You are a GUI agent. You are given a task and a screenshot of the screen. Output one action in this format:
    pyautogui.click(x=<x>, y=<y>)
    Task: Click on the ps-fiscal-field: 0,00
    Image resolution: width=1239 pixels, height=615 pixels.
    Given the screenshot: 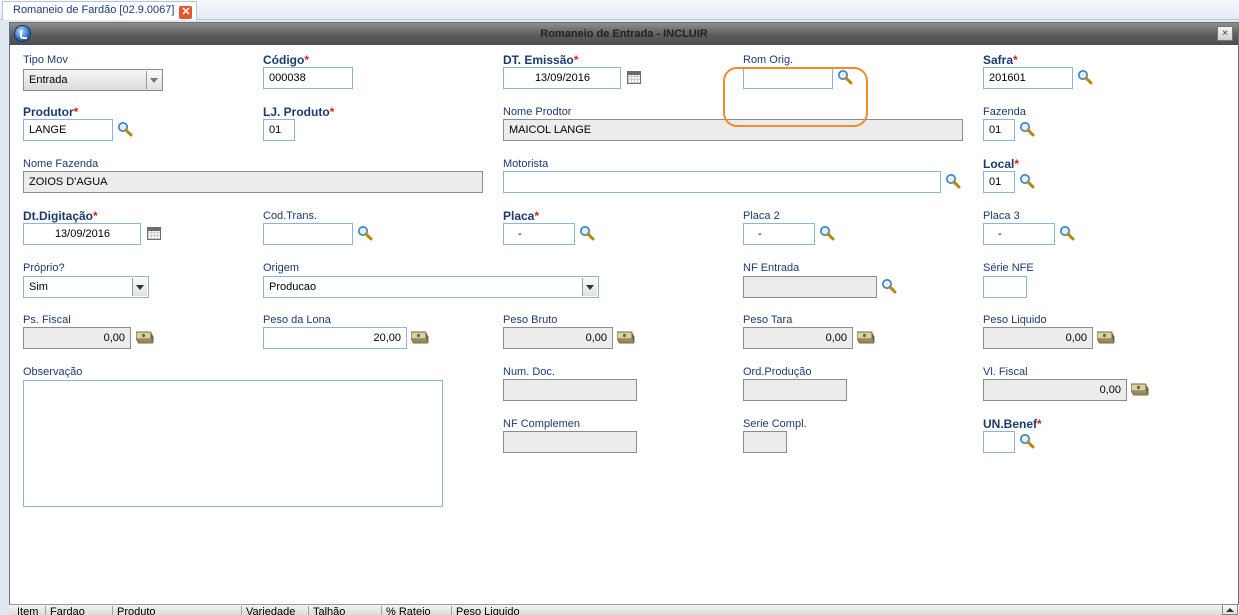 What is the action you would take?
    pyautogui.click(x=77, y=338)
    